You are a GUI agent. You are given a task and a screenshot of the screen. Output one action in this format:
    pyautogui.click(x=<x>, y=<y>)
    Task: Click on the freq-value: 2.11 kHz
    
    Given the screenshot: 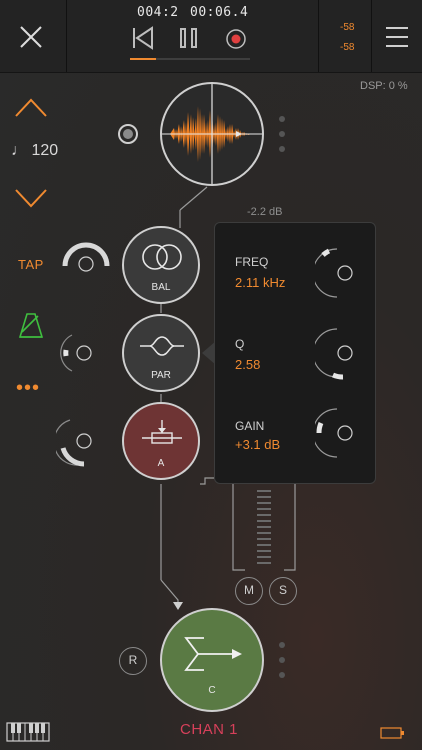 What is the action you would take?
    pyautogui.click(x=260, y=282)
    